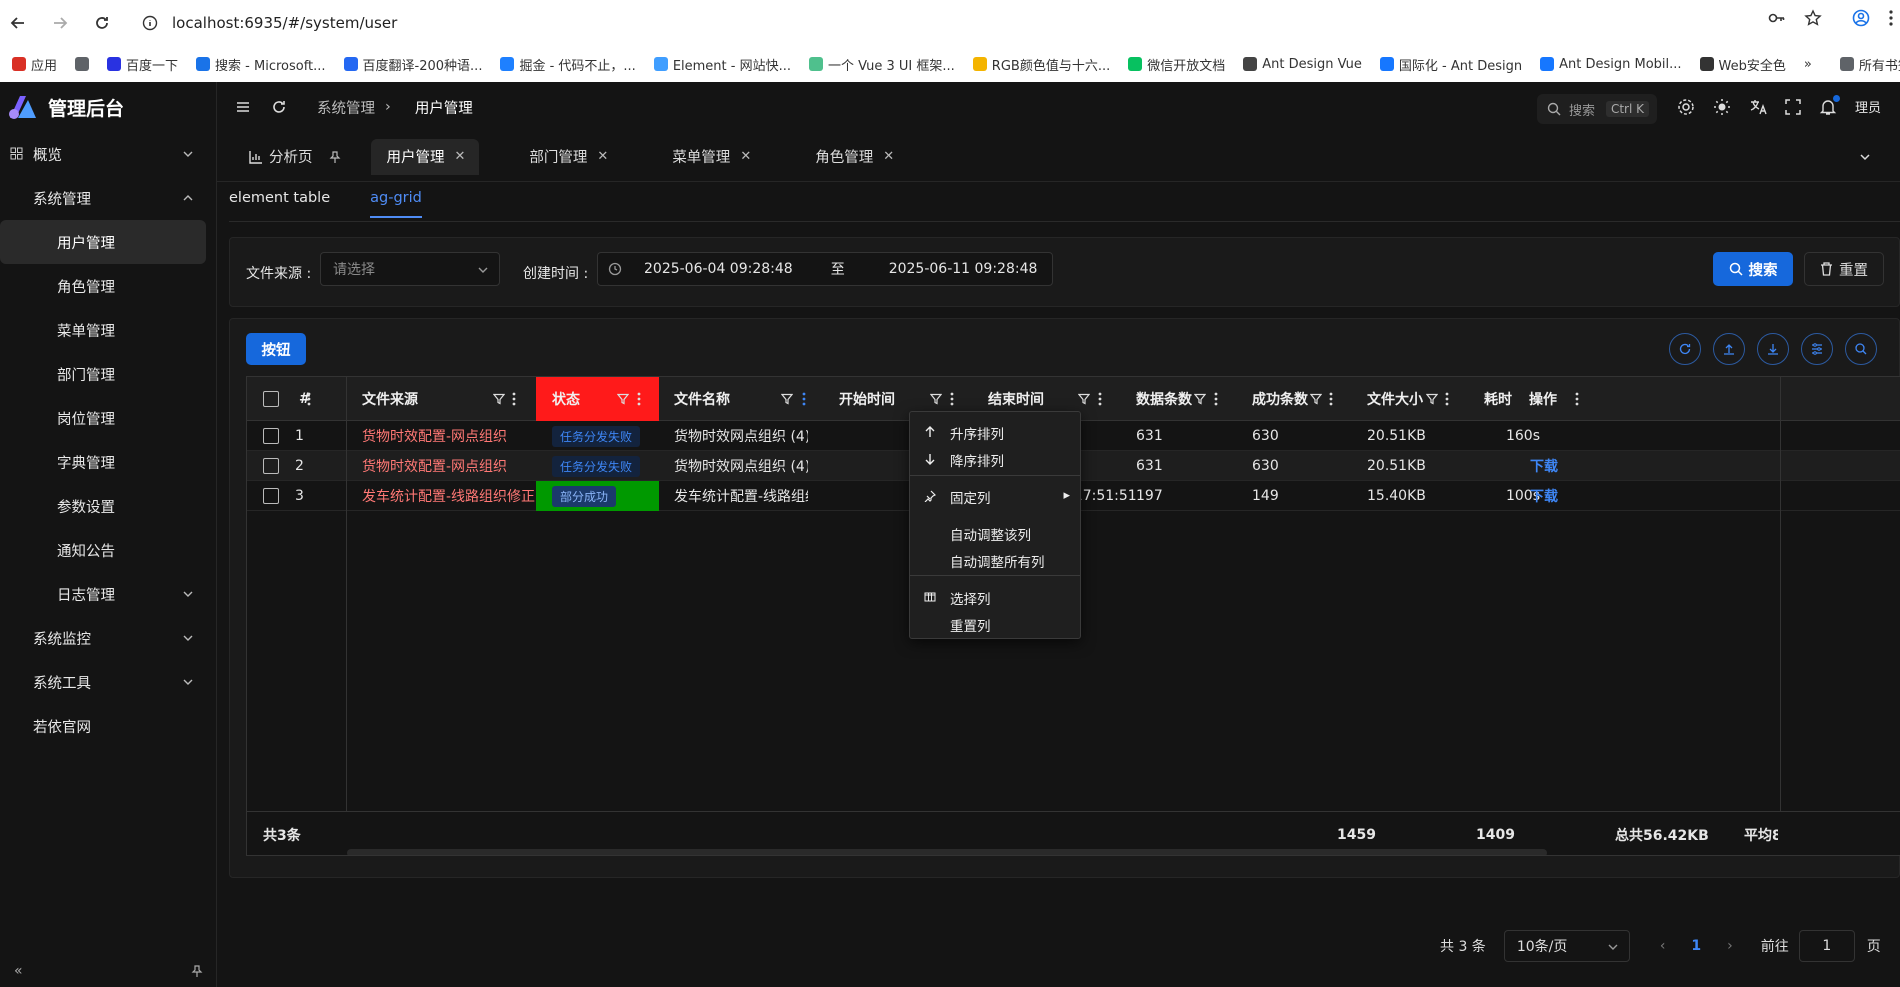  I want to click on sidebar-item: 参数设置, so click(108, 506).